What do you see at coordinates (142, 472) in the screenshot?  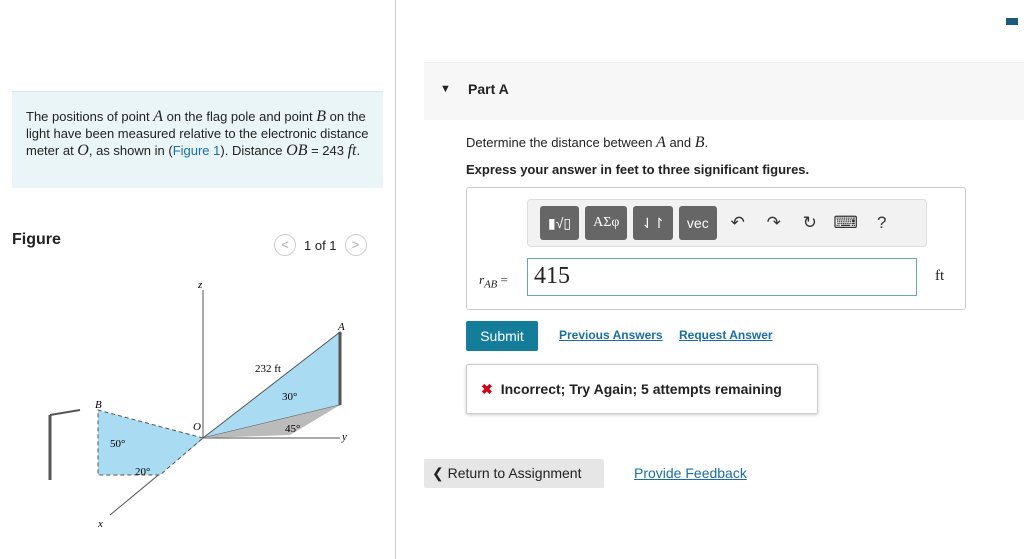 I see `label-20deg: 20°` at bounding box center [142, 472].